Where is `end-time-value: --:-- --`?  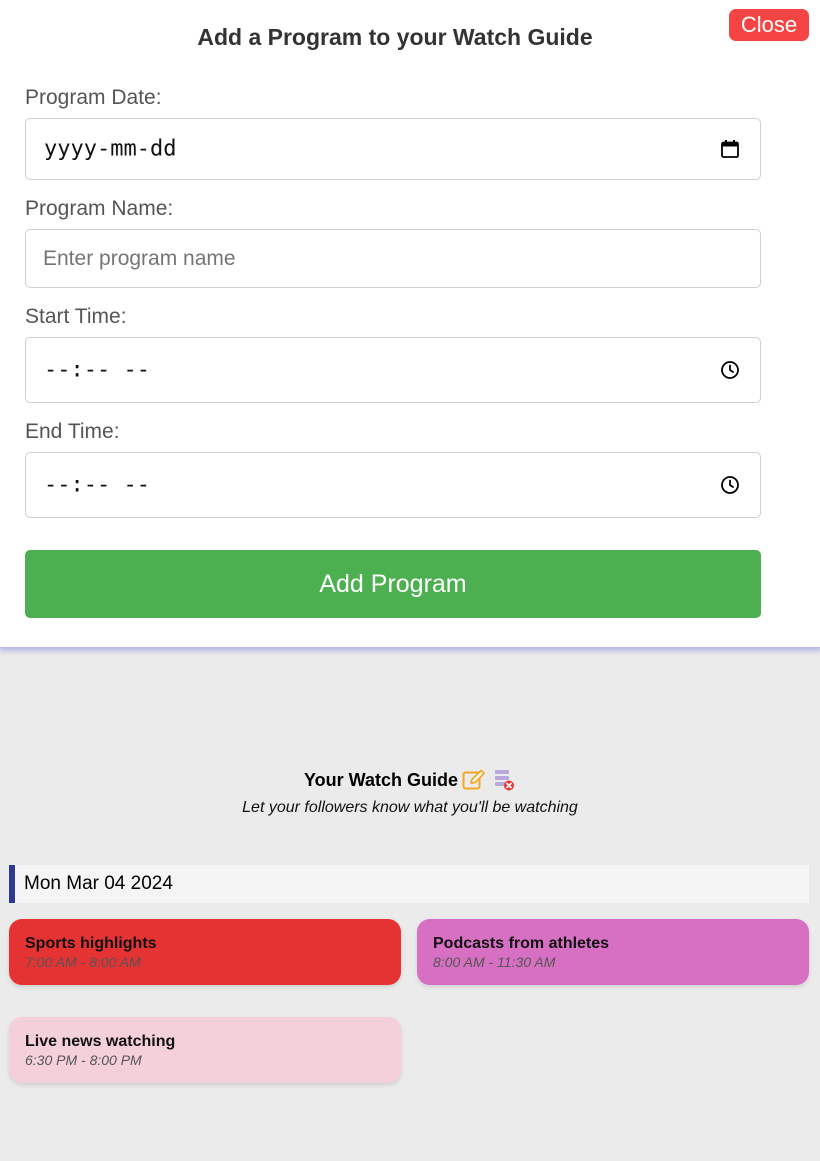 end-time-value: --:-- -- is located at coordinates (97, 485).